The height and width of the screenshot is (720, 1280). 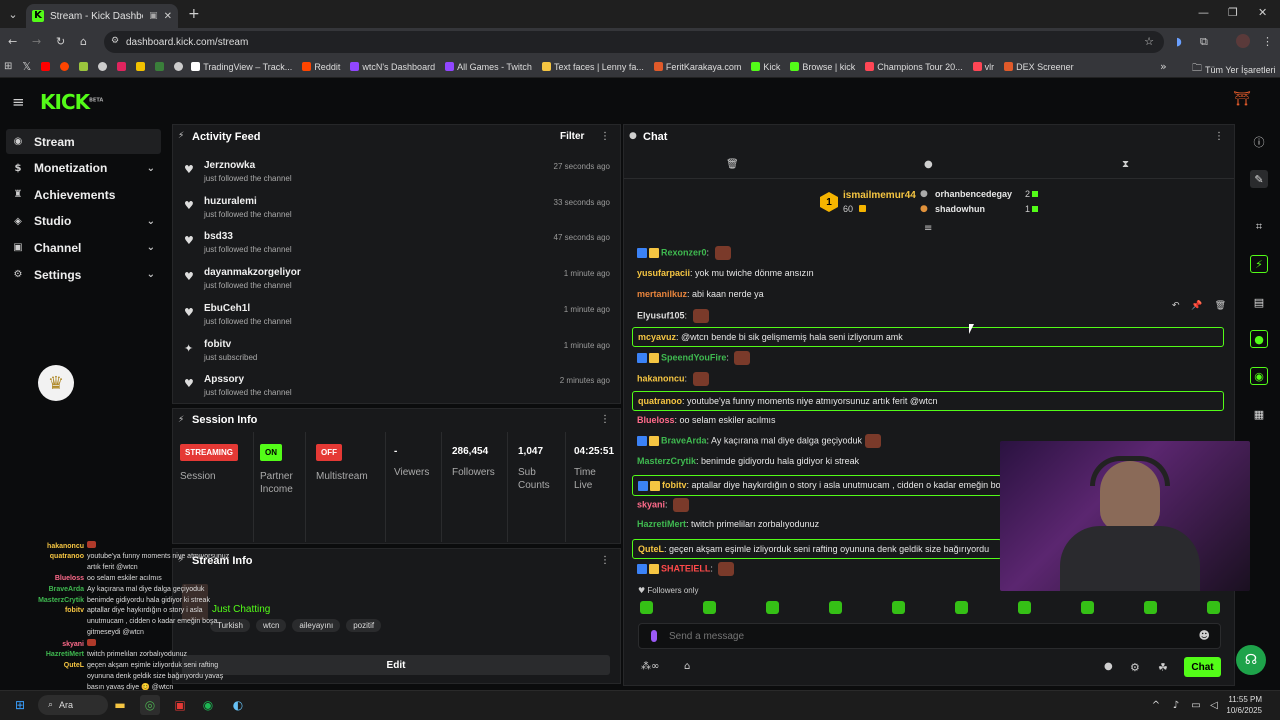 I want to click on reply-icon: ↶, so click(x=1176, y=306).